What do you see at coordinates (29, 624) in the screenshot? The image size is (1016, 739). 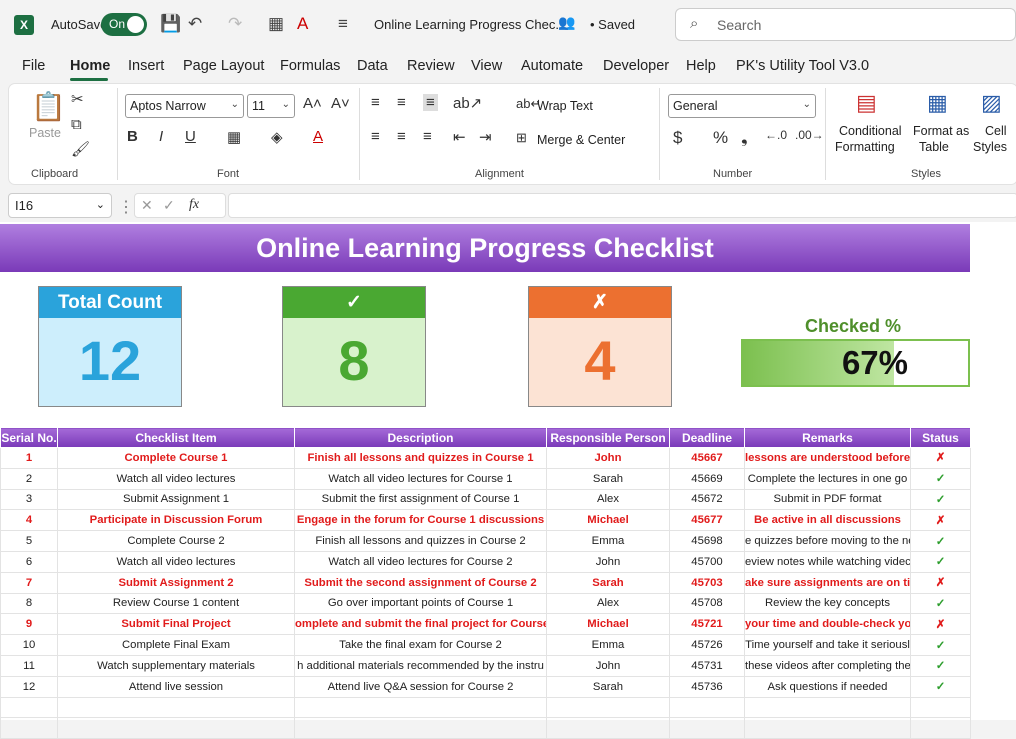 I see `cell-sn: 9` at bounding box center [29, 624].